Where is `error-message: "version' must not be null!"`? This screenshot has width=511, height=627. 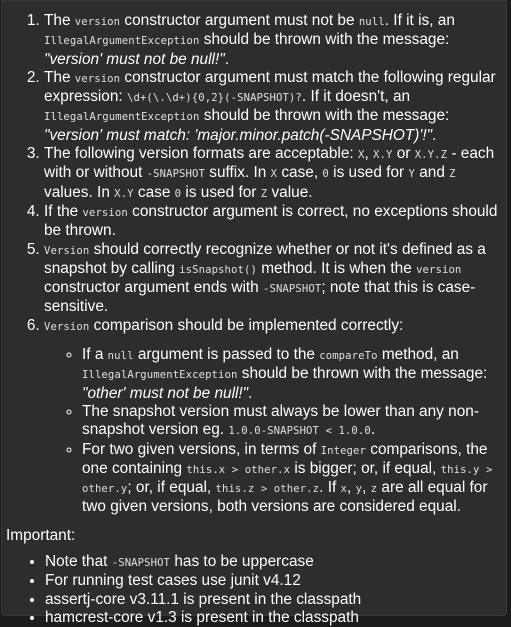 error-message: "version' must not be null!" is located at coordinates (134, 59).